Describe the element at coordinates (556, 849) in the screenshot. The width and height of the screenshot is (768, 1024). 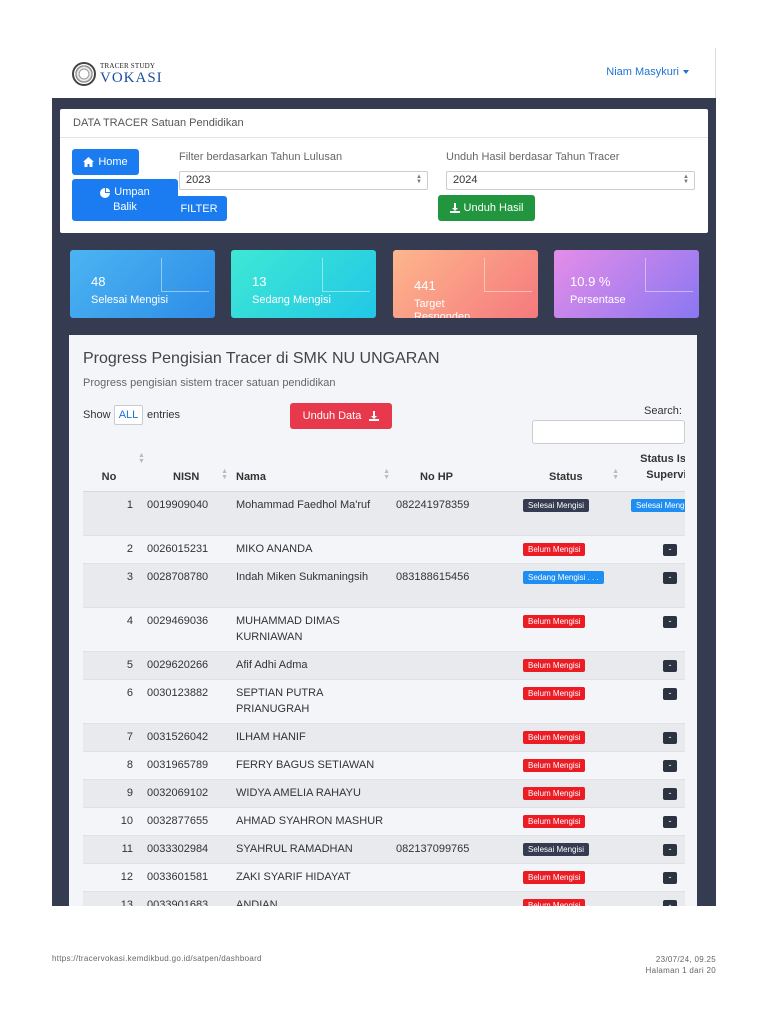
I see `status-badge: Selesai Mengisi` at that location.